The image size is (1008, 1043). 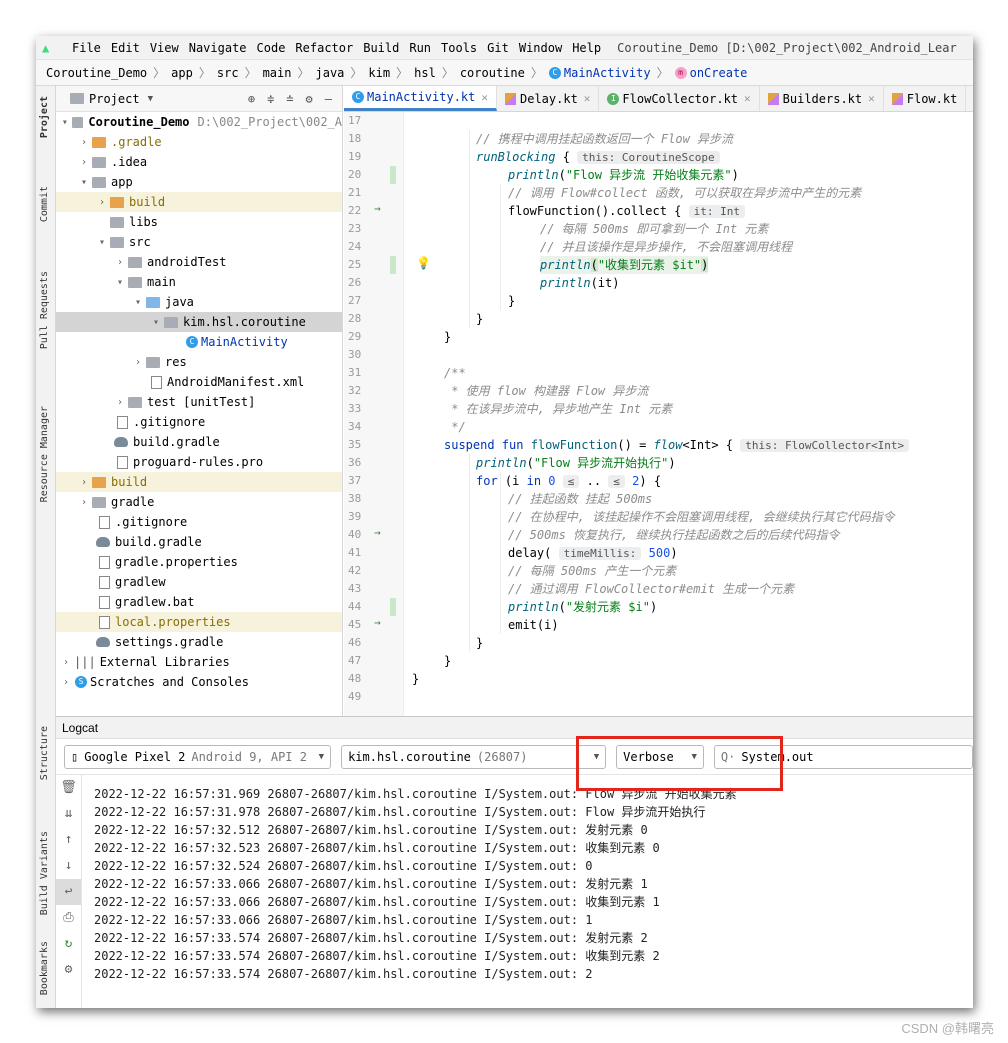 I want to click on tree-item: › ||| External Libraries, so click(x=199, y=662).